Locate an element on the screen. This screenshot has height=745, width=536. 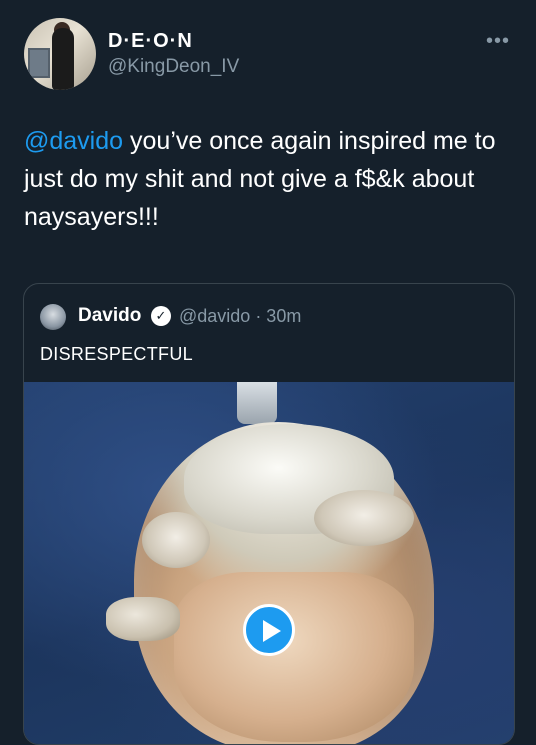
verified-badge-icon: ✓ is located at coordinates (161, 316).